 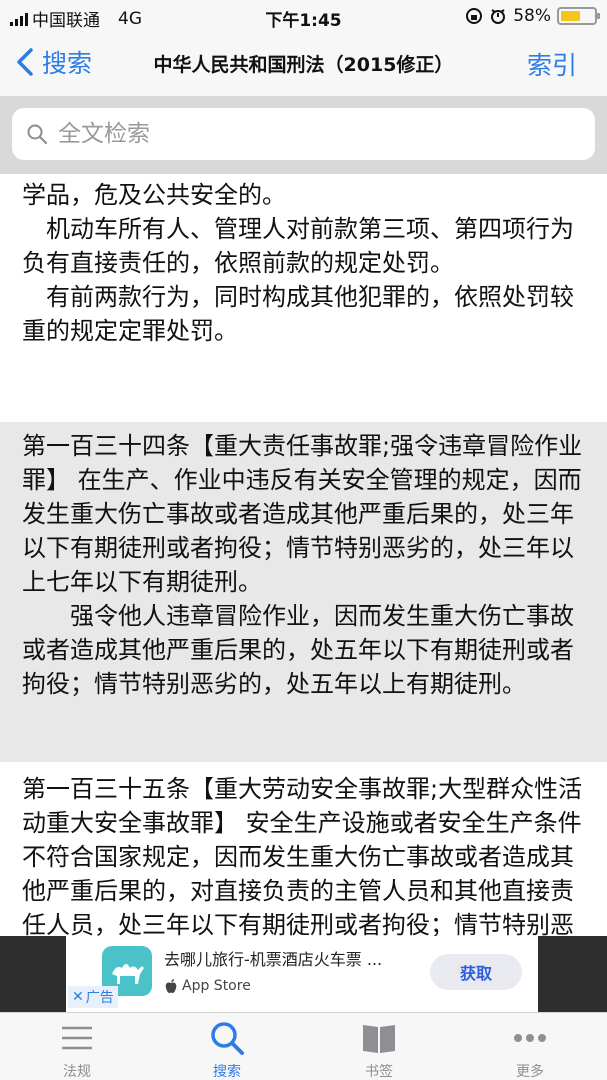 I want to click on chevron-left-icon, so click(x=25, y=62).